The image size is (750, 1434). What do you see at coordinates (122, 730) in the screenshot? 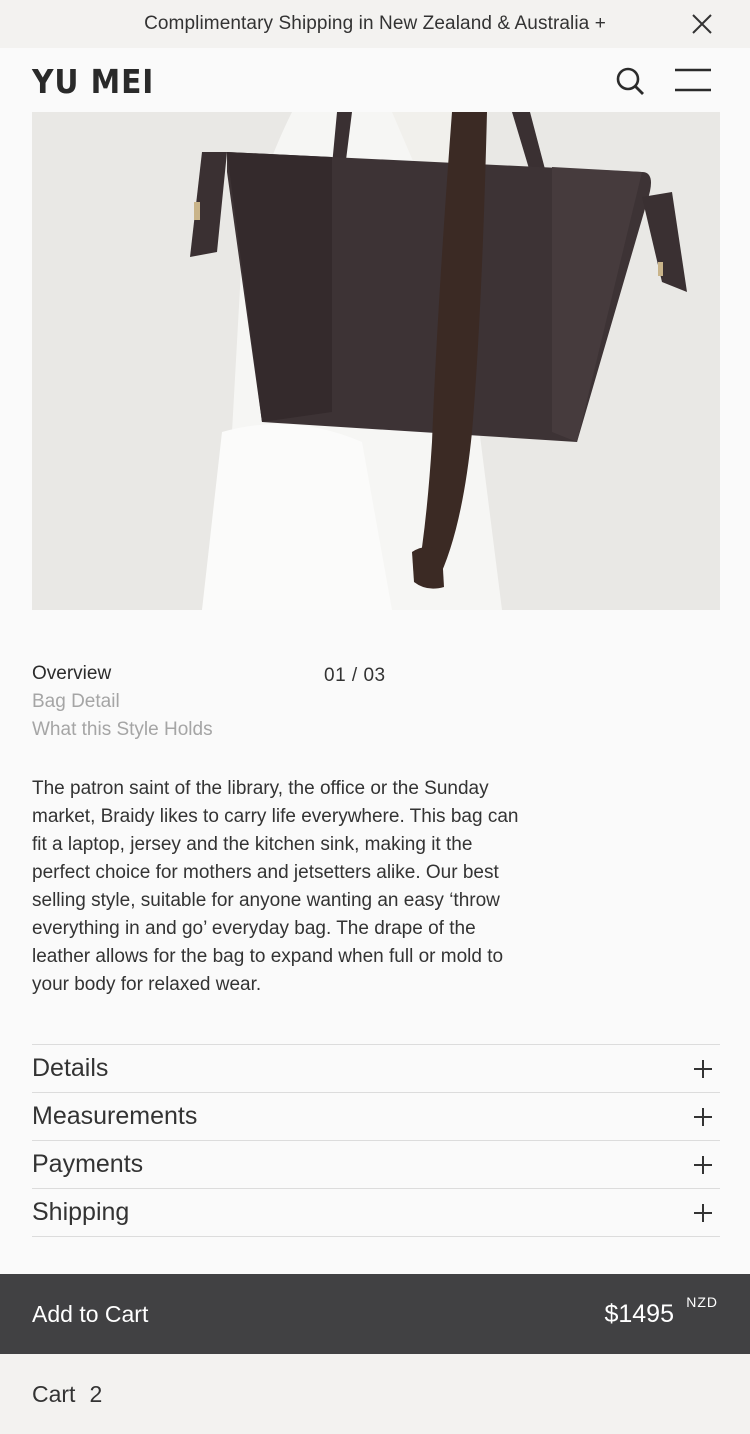
I see `tab-what-this-style-holds: What this Style Holds` at bounding box center [122, 730].